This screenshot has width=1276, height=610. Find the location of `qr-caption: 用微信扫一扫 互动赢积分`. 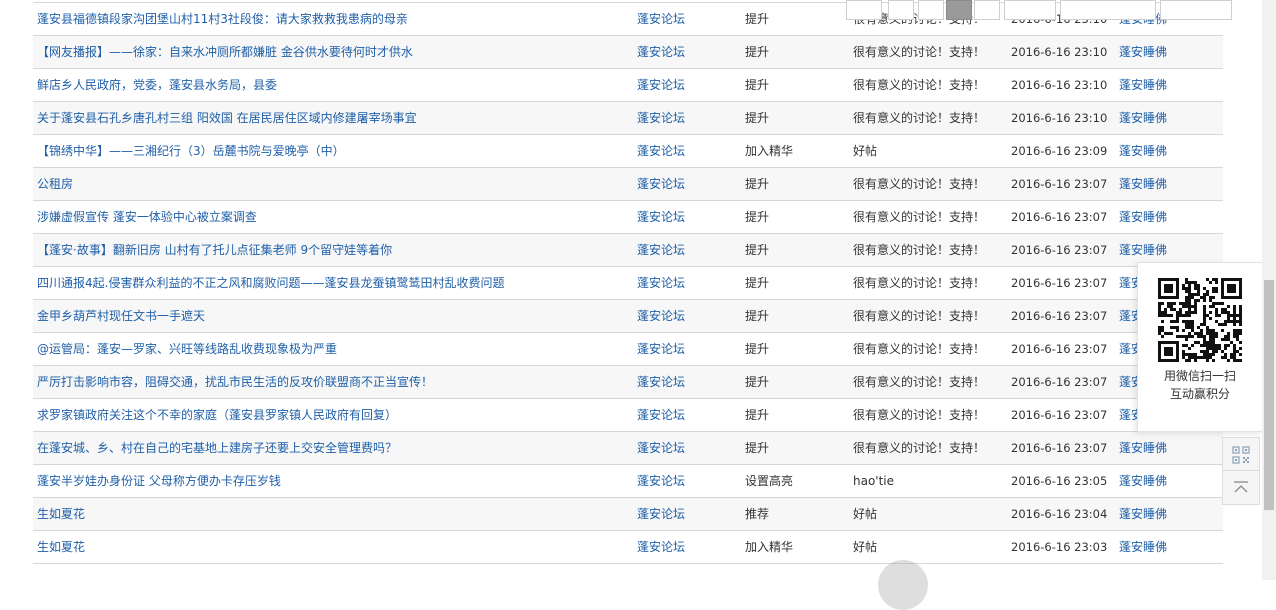

qr-caption: 用微信扫一扫 互动赢积分 is located at coordinates (1200, 385).